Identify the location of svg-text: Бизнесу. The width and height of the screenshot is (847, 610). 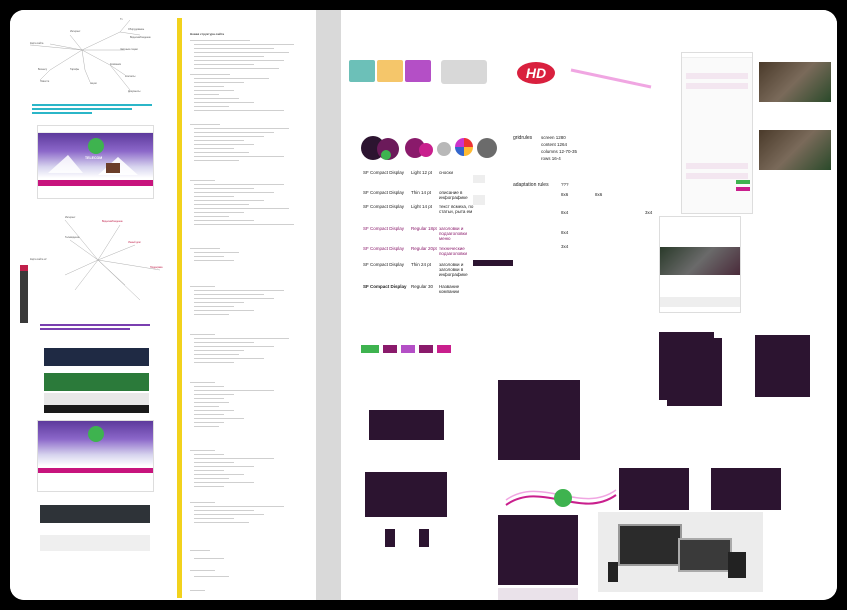
(43, 69).